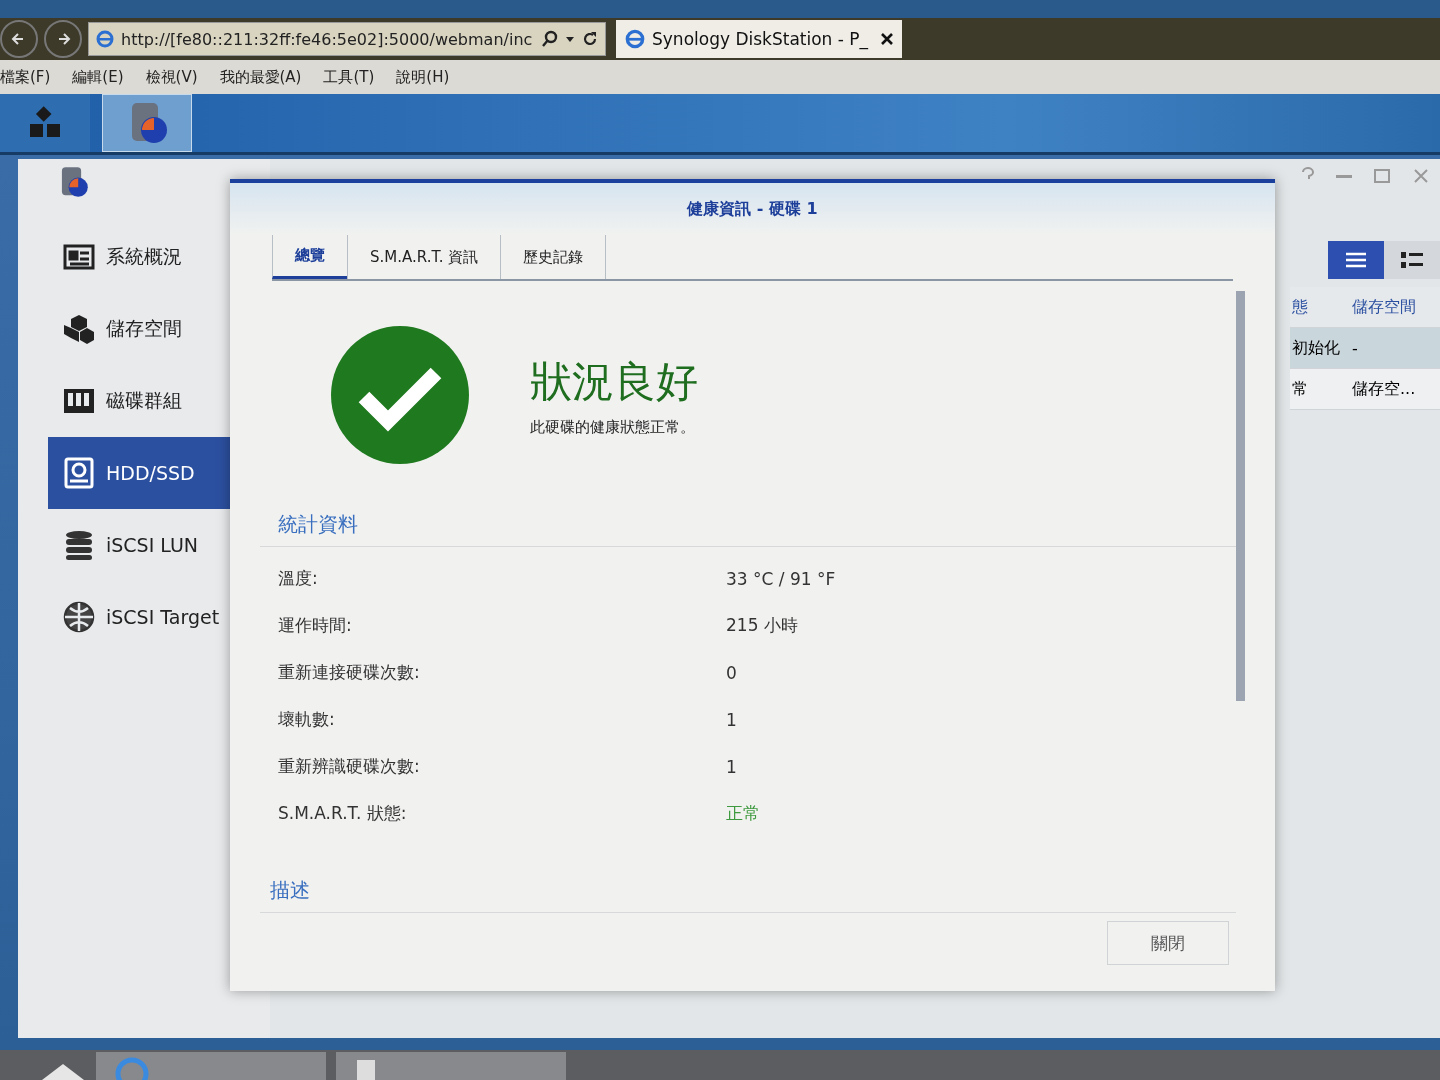 This screenshot has width=1440, height=1080. I want to click on taskbar-button, so click(451, 1066).